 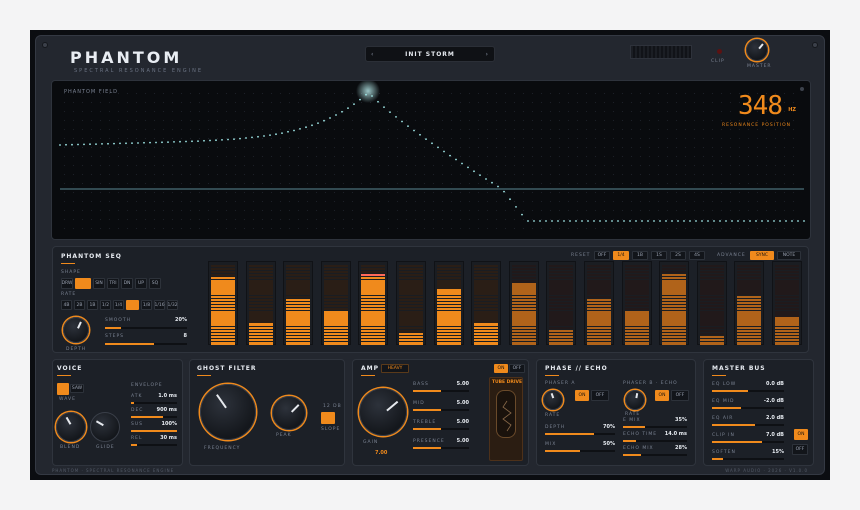 What do you see at coordinates (640, 255) in the screenshot?
I see `reset-option-2: 1B` at bounding box center [640, 255].